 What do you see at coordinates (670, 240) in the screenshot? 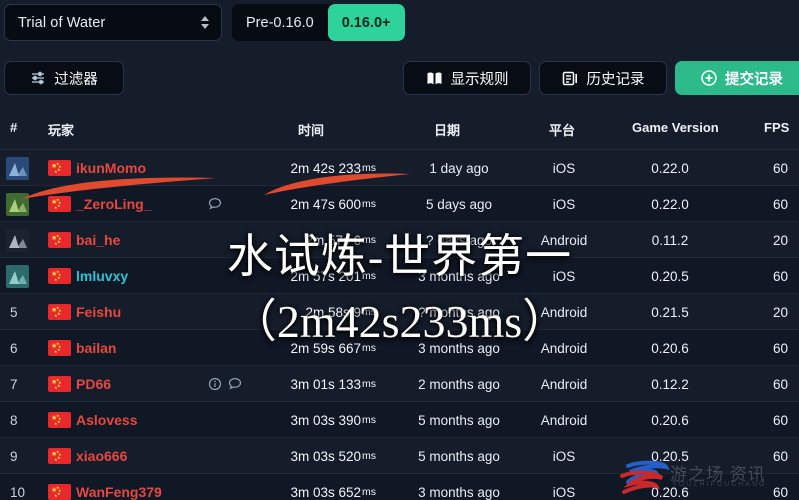
I see `game-version: 0.11.2` at bounding box center [670, 240].